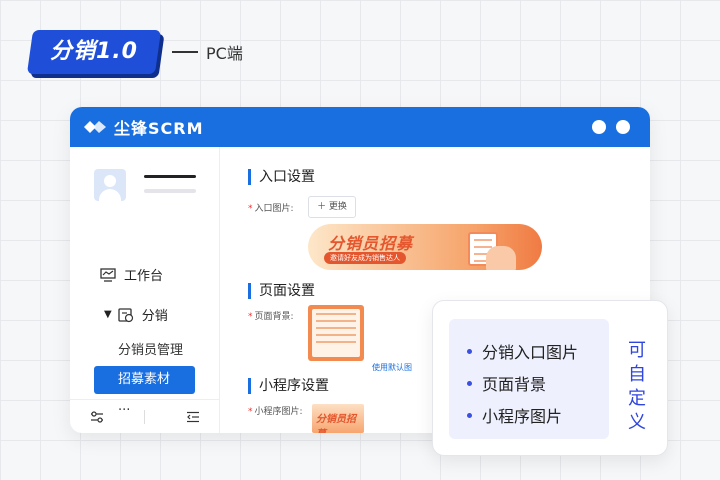 This screenshot has width=720, height=480. Describe the element at coordinates (110, 185) in the screenshot. I see `avatar` at that location.